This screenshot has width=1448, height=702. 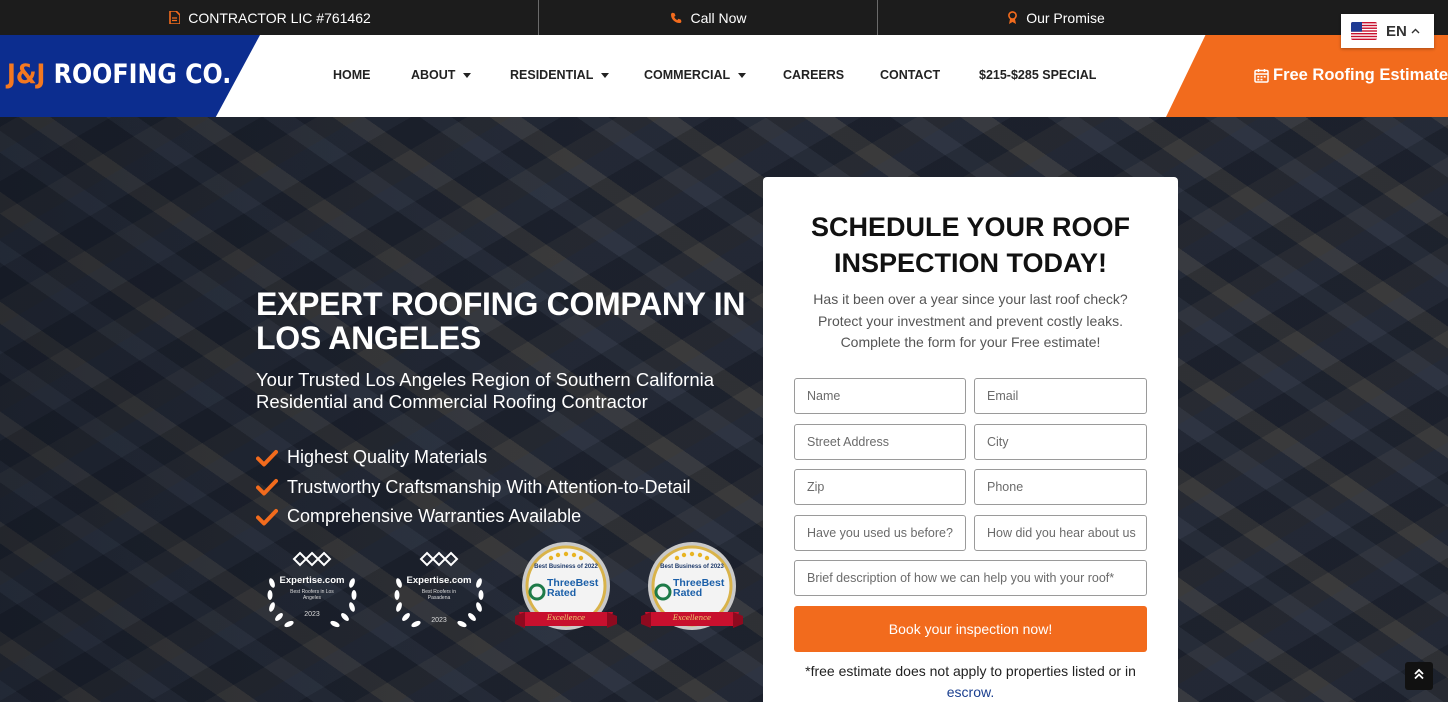 What do you see at coordinates (387, 457) in the screenshot?
I see `feature-text: Highest Quality Materials` at bounding box center [387, 457].